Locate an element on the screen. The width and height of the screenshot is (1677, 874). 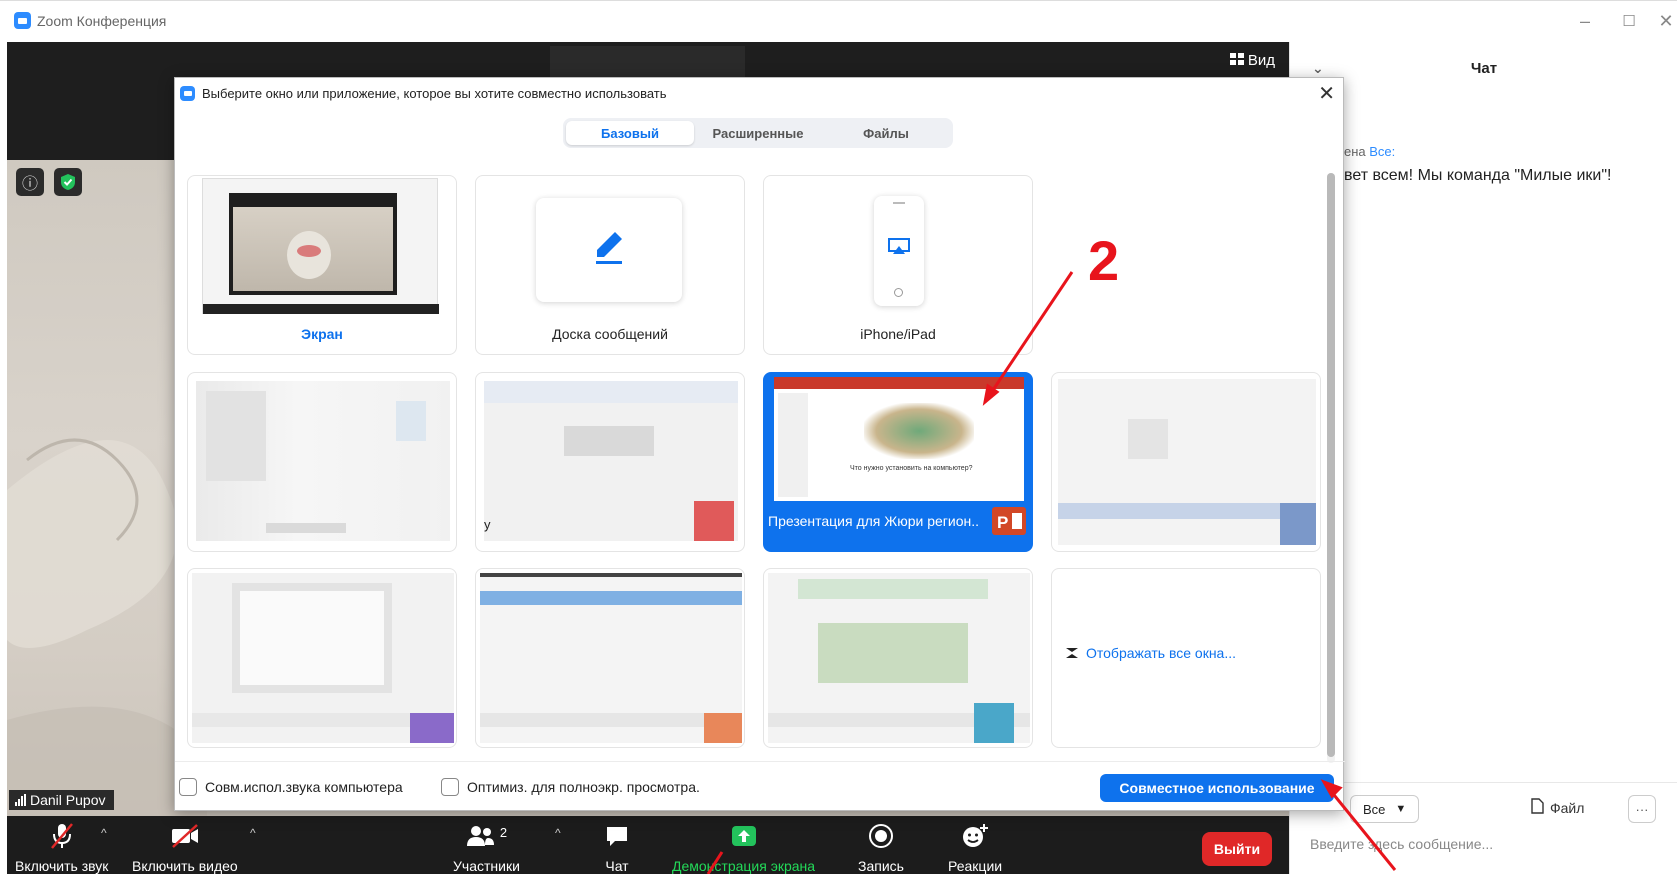
tab-basic: Базовый is located at coordinates (630, 133).